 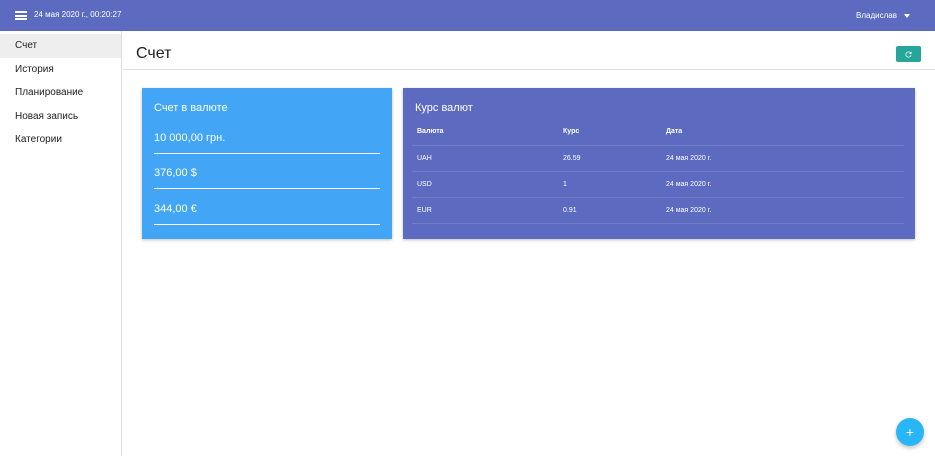 What do you see at coordinates (60, 46) in the screenshot?
I see `sidebar-item-account: Счет` at bounding box center [60, 46].